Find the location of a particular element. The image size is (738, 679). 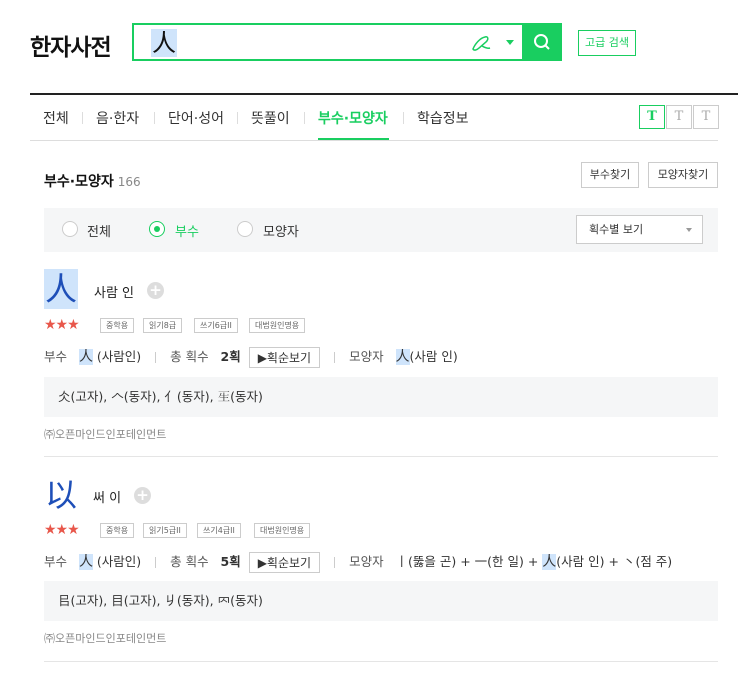

dropdown-caret-icon is located at coordinates (510, 42).